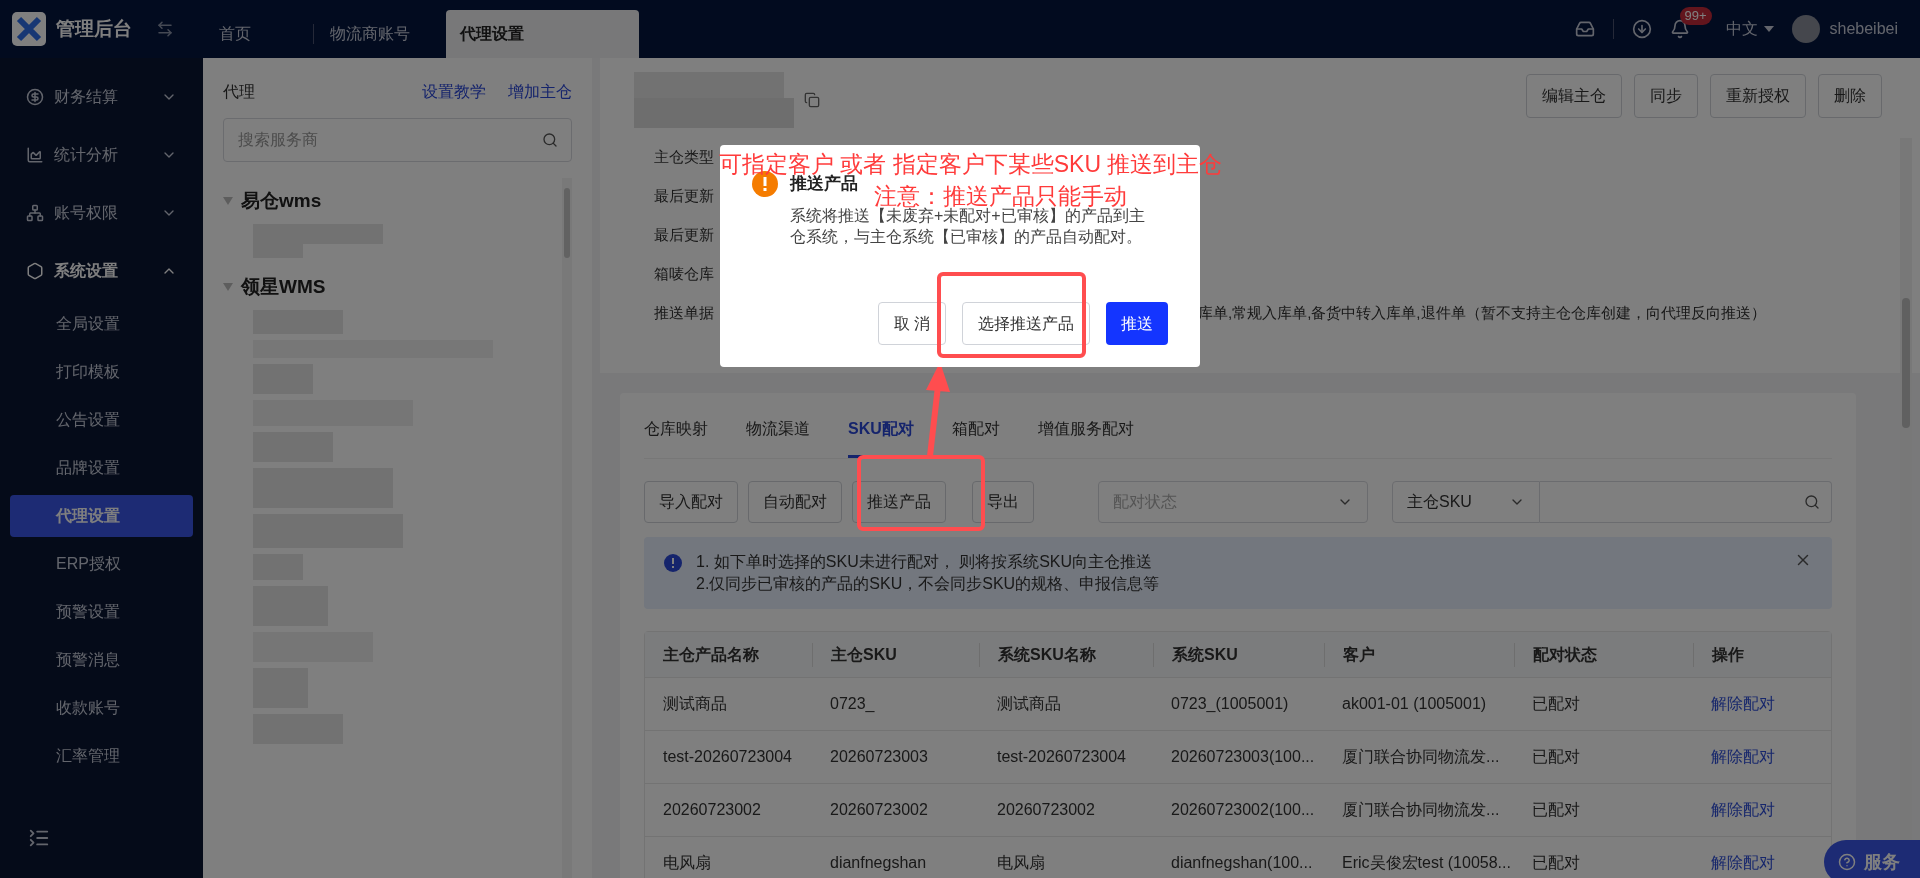 The height and width of the screenshot is (878, 1920). I want to click on sidebar-submenu-item: 预警设置, so click(101, 612).